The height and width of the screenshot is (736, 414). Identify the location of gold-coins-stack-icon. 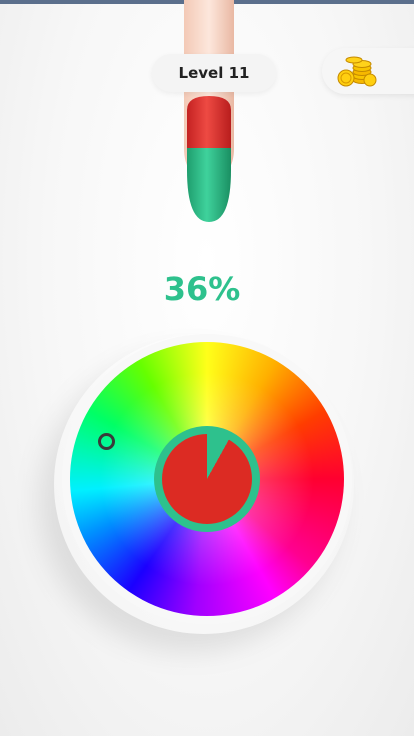
(357, 71).